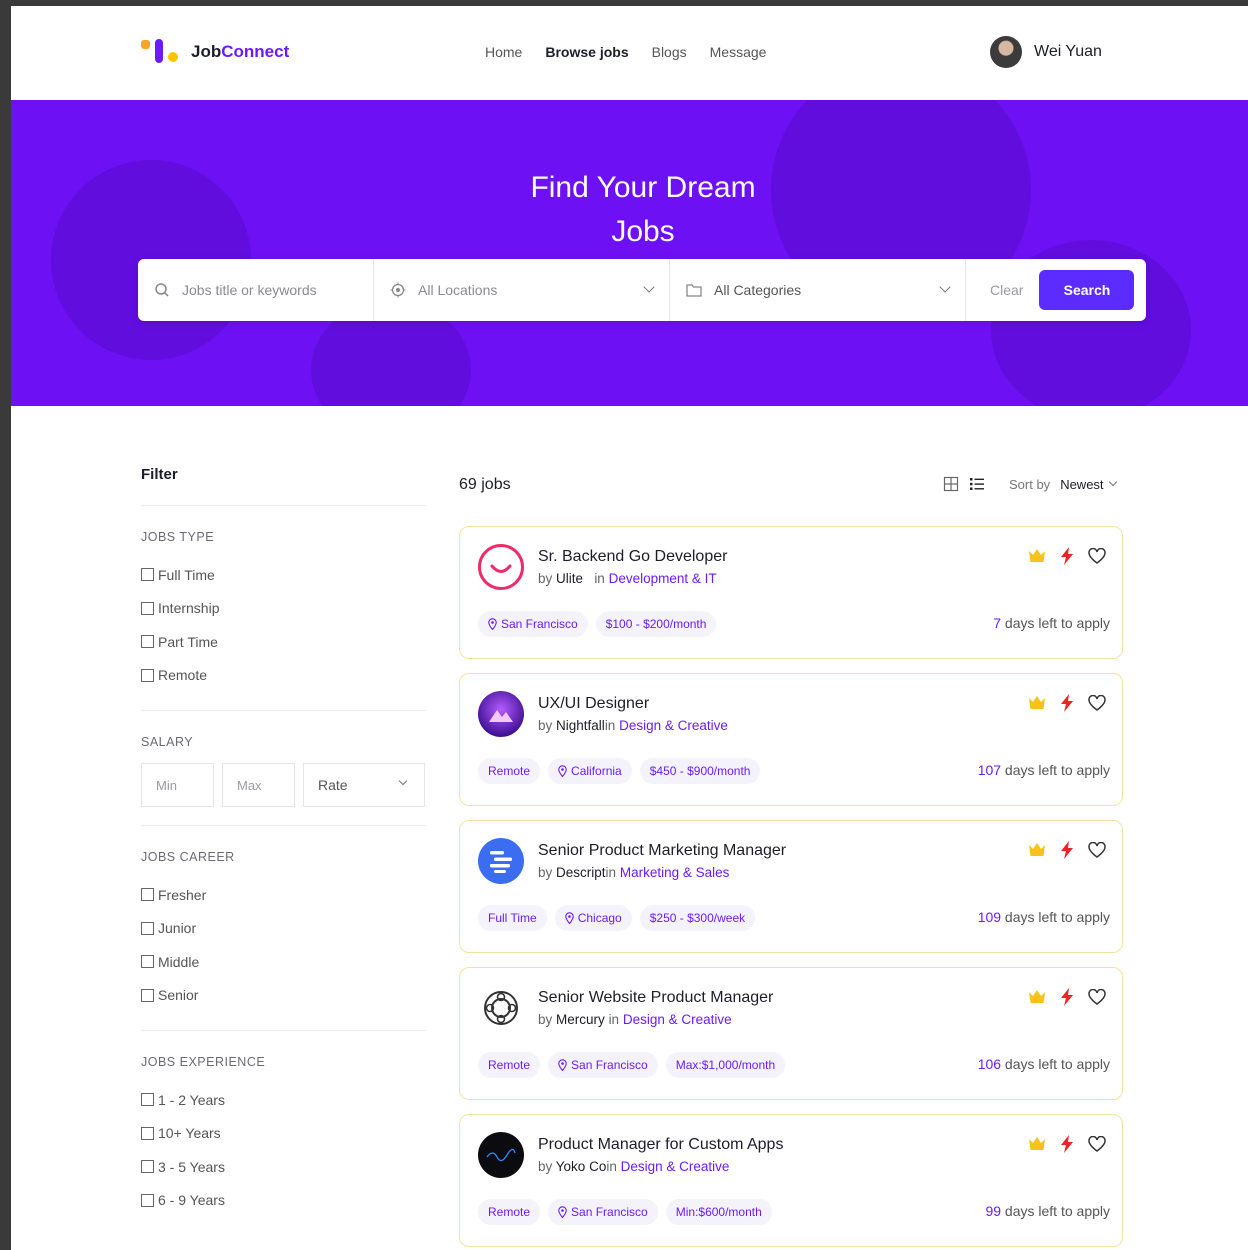 This screenshot has width=1248, height=1250. Describe the element at coordinates (501, 714) in the screenshot. I see `nightfall-company-logo-icon` at that location.